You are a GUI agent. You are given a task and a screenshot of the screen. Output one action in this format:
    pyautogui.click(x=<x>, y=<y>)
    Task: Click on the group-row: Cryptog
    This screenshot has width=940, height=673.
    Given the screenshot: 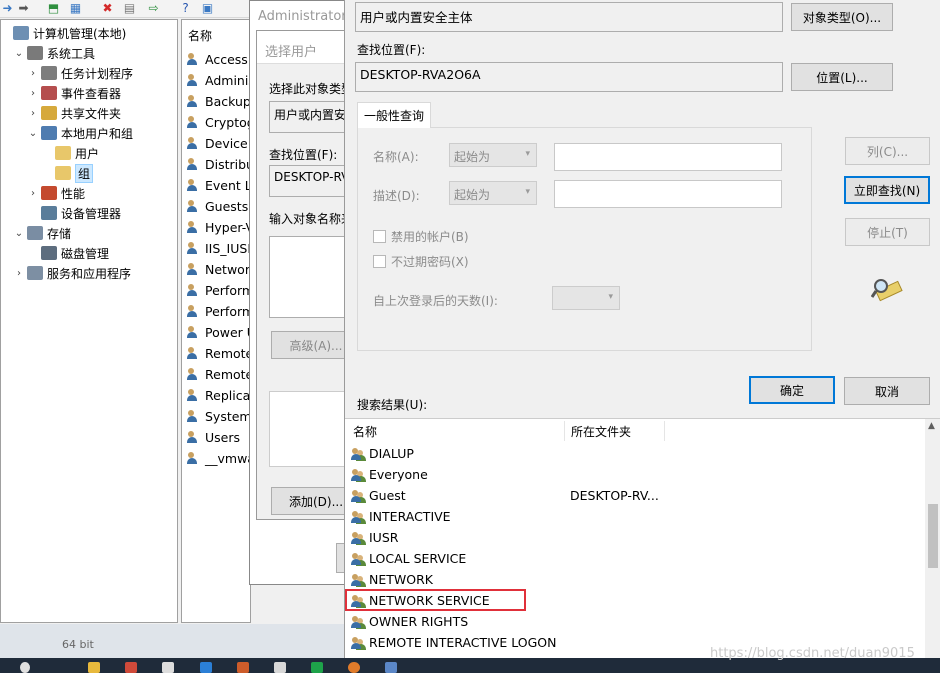 What is the action you would take?
    pyautogui.click(x=218, y=122)
    